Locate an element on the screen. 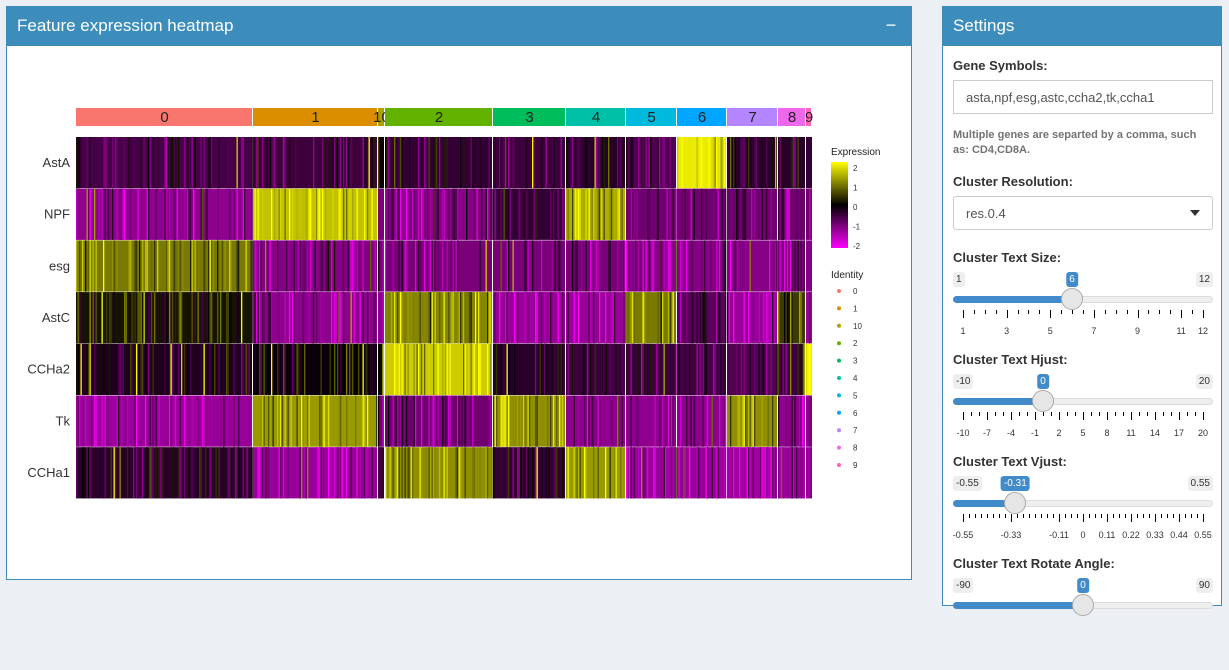  slider-tick-label: 0.22 is located at coordinates (1131, 535).